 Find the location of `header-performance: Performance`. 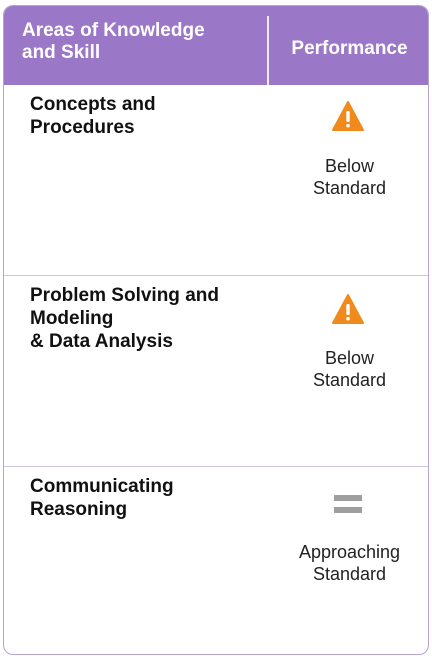

header-performance: Performance is located at coordinates (349, 48).